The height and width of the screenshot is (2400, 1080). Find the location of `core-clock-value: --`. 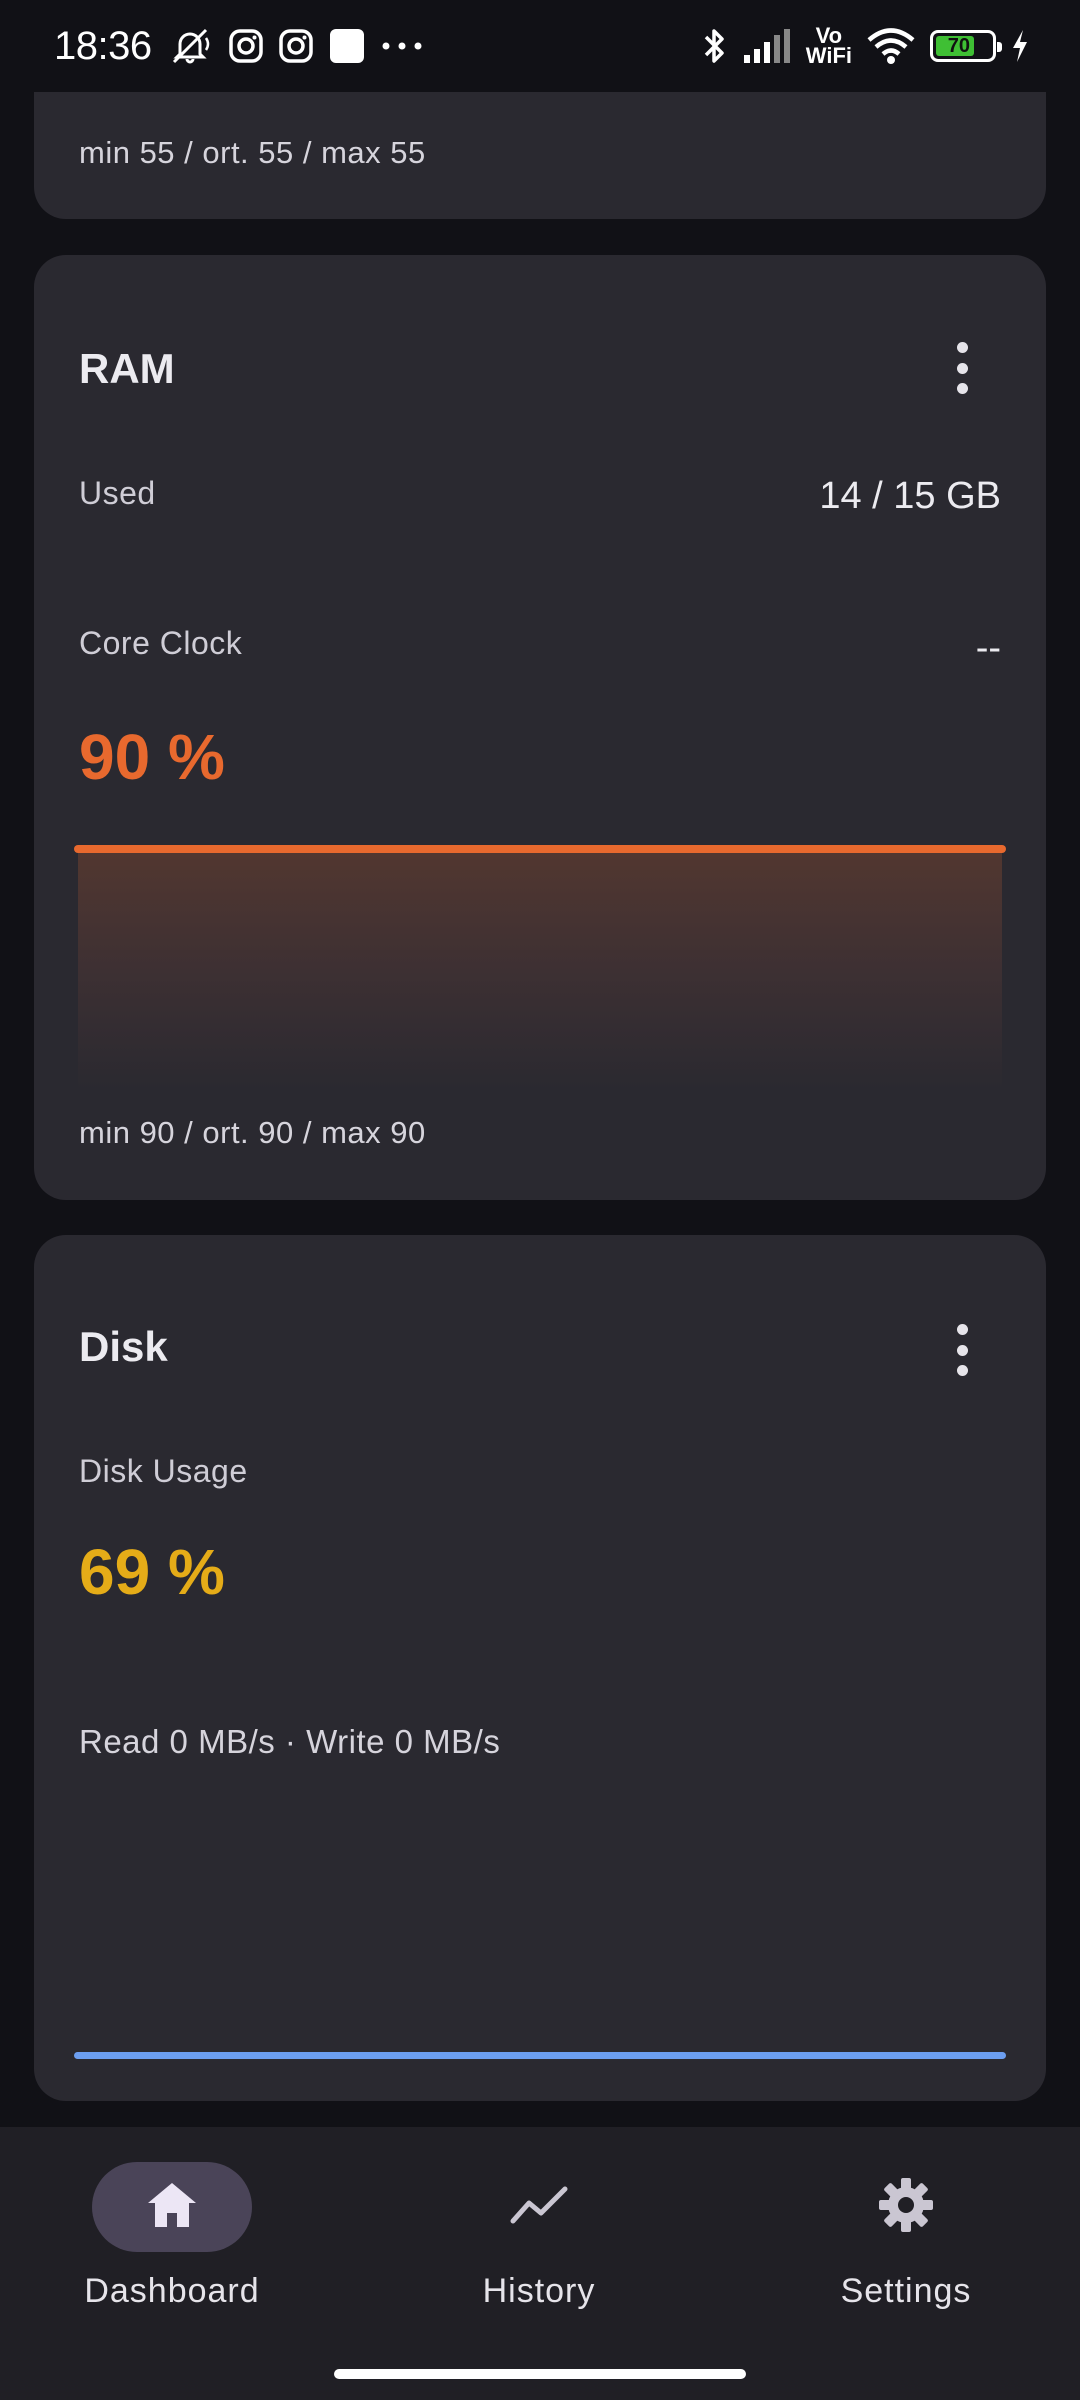

core-clock-value: -- is located at coordinates (988, 648).